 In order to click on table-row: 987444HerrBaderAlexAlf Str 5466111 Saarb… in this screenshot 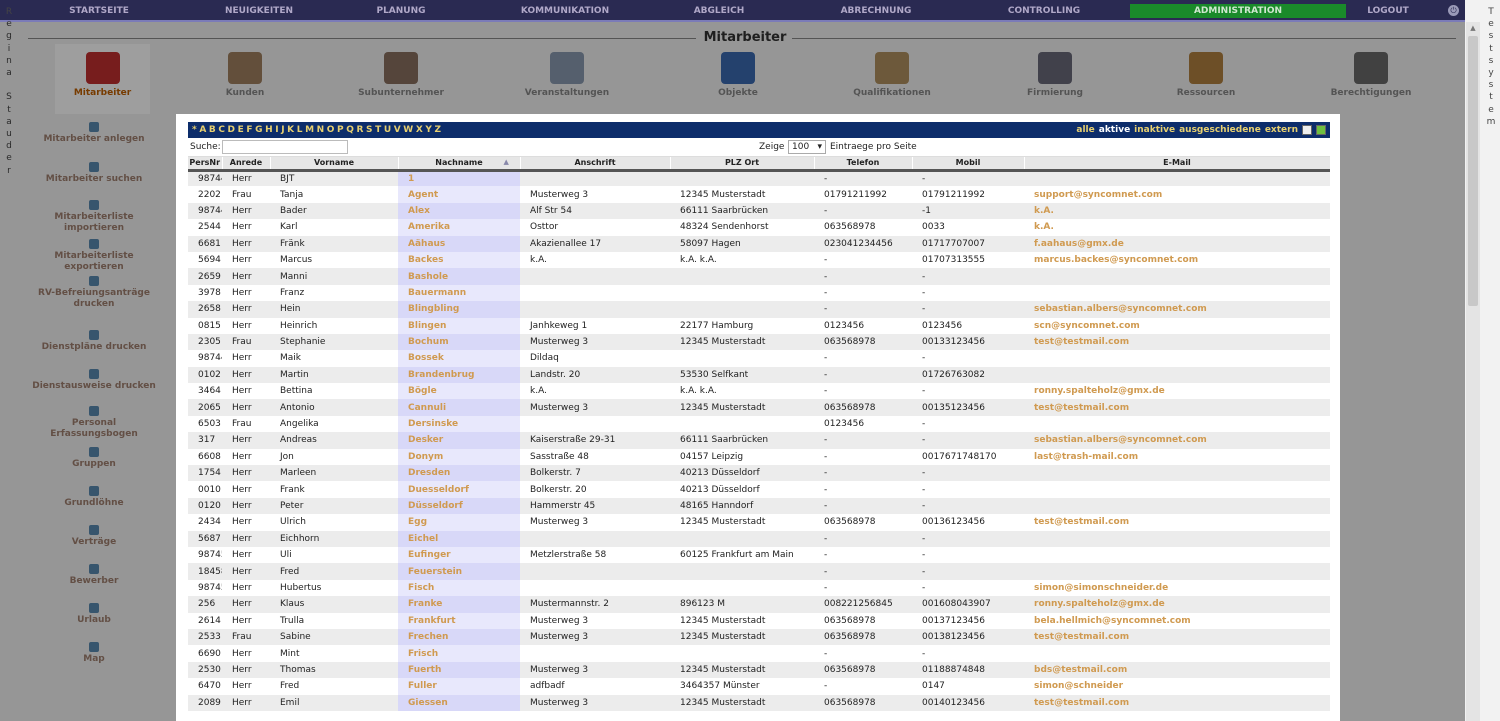, I will do `click(759, 211)`.